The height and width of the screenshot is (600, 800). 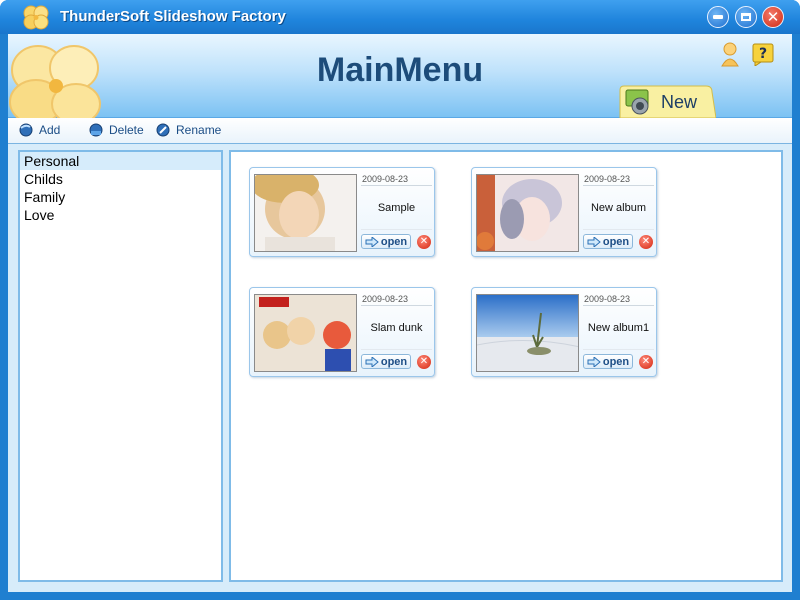 What do you see at coordinates (36, 17) in the screenshot?
I see `clover-logo-icon` at bounding box center [36, 17].